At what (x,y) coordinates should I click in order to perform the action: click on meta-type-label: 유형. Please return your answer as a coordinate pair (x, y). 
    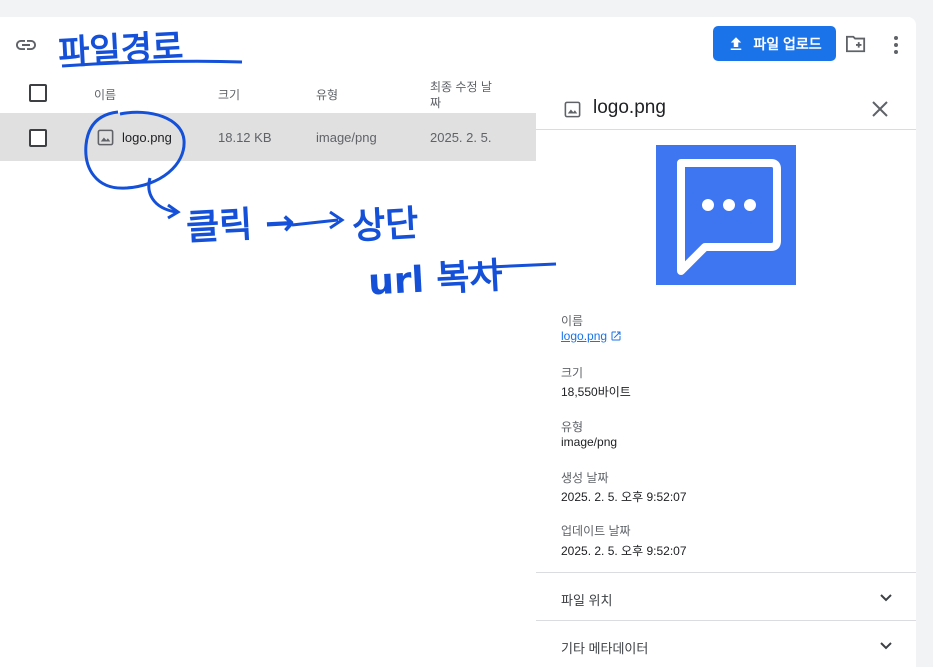
    Looking at the image, I should click on (572, 427).